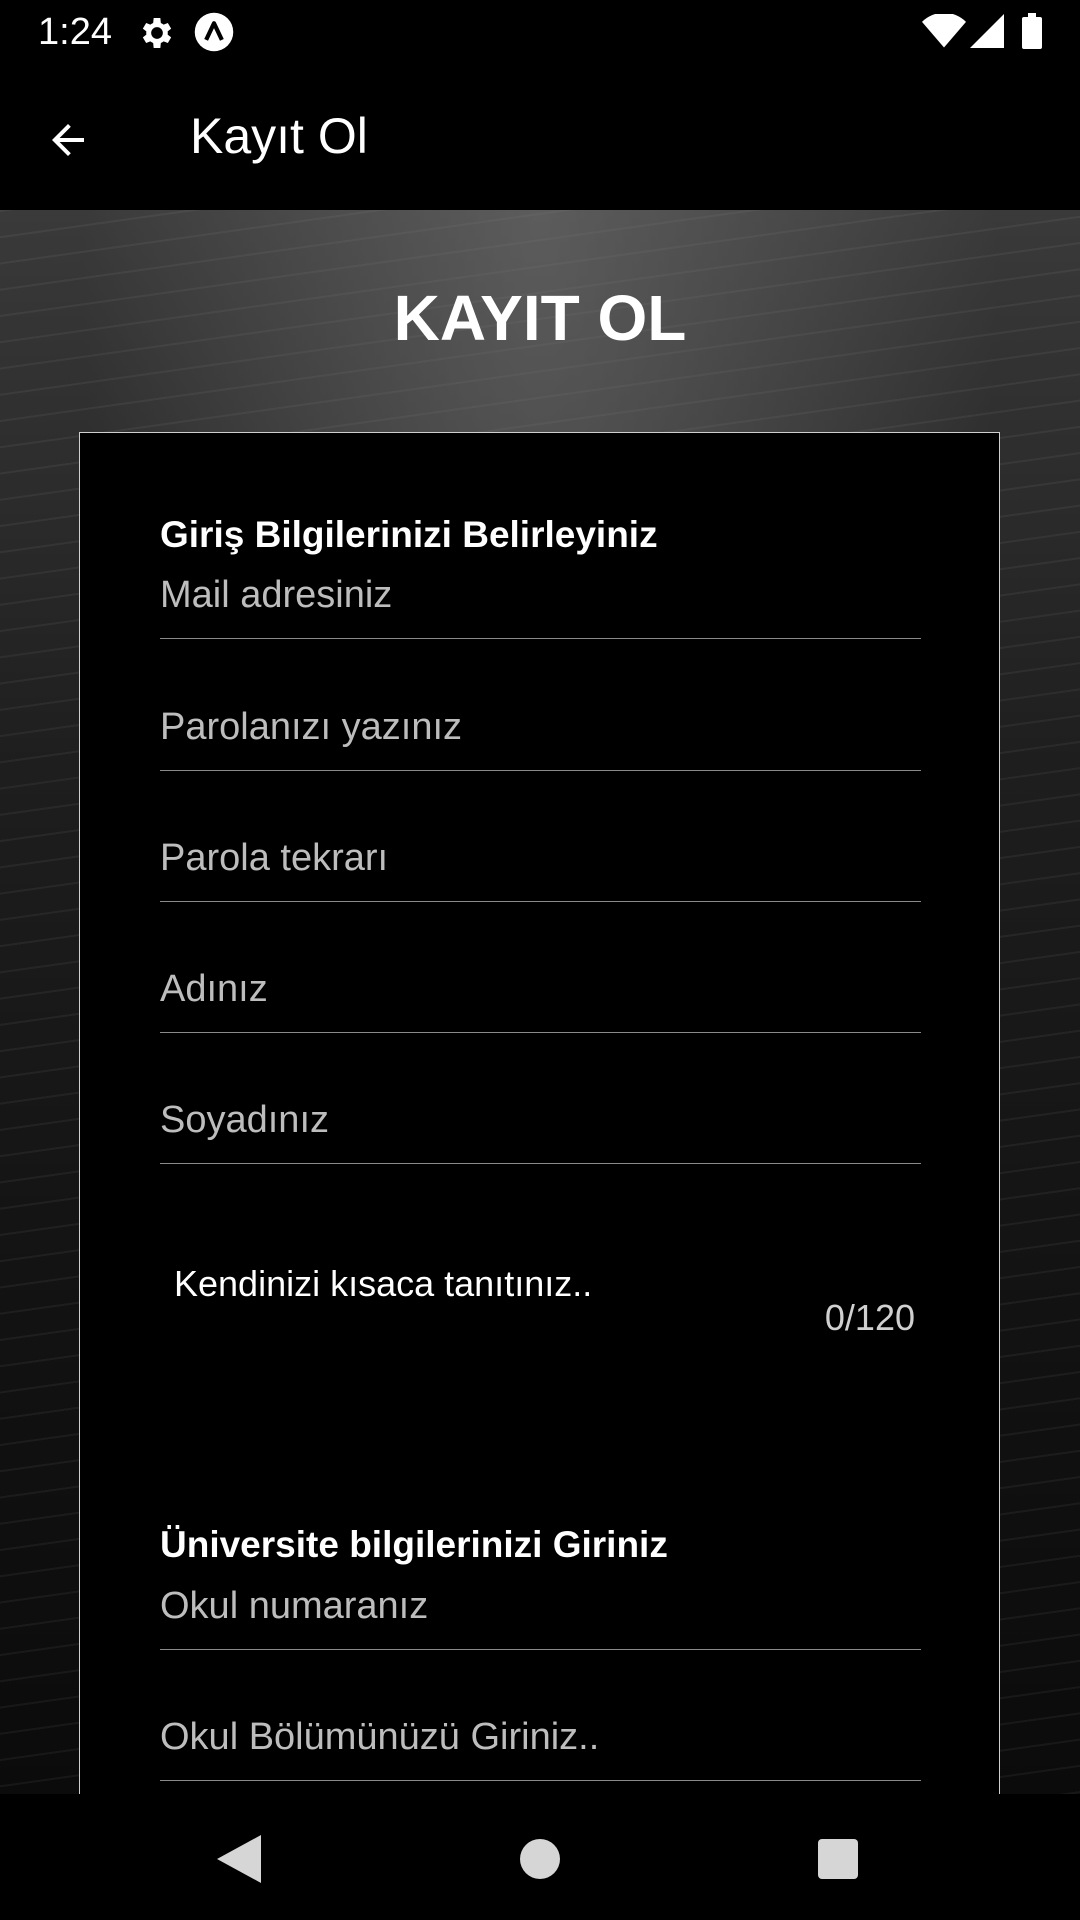 This screenshot has height=1920, width=1080. I want to click on first-name-field, so click(540, 990).